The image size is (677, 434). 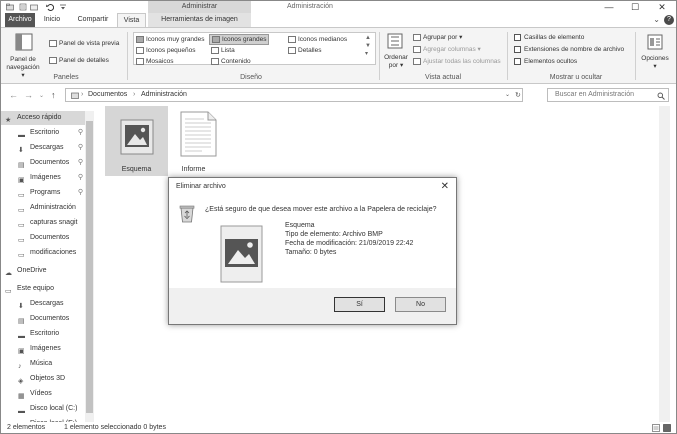 What do you see at coordinates (549, 37) in the screenshot?
I see `item-checkboxes-toggle: Casillas de elemento` at bounding box center [549, 37].